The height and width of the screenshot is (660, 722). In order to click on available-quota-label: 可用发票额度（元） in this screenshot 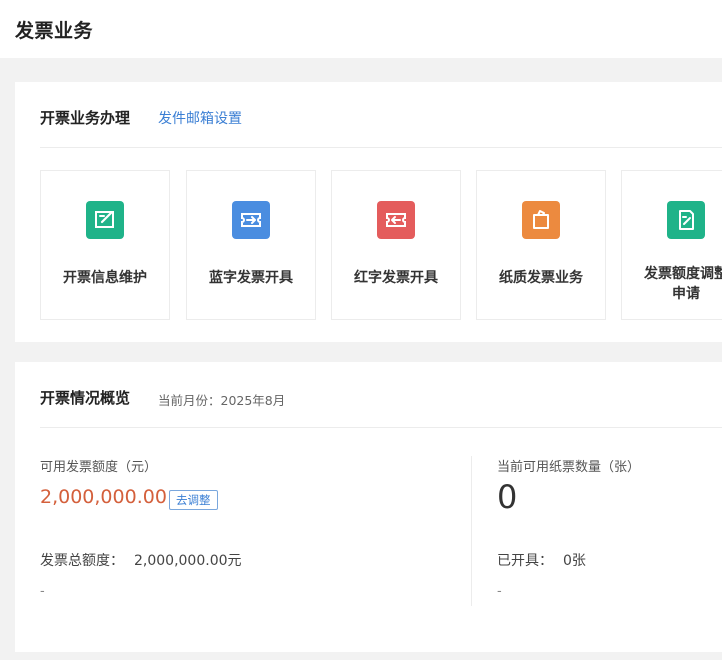, I will do `click(99, 467)`.